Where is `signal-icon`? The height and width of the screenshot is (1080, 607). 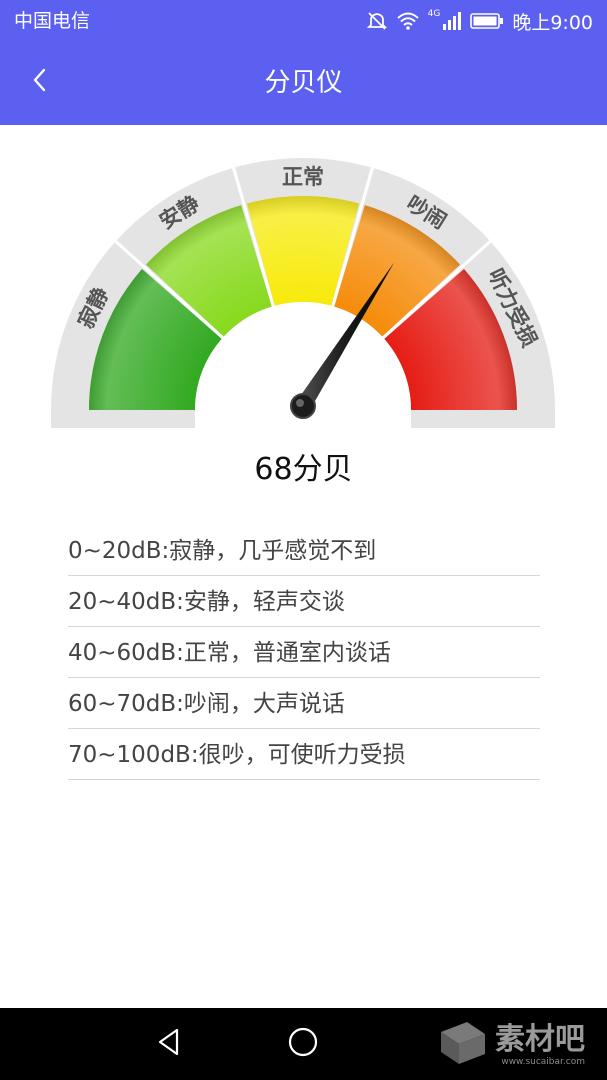
signal-icon is located at coordinates (452, 21).